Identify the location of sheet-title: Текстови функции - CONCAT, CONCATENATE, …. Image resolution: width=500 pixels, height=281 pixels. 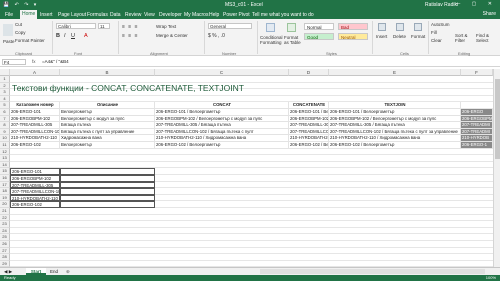
(128, 88).